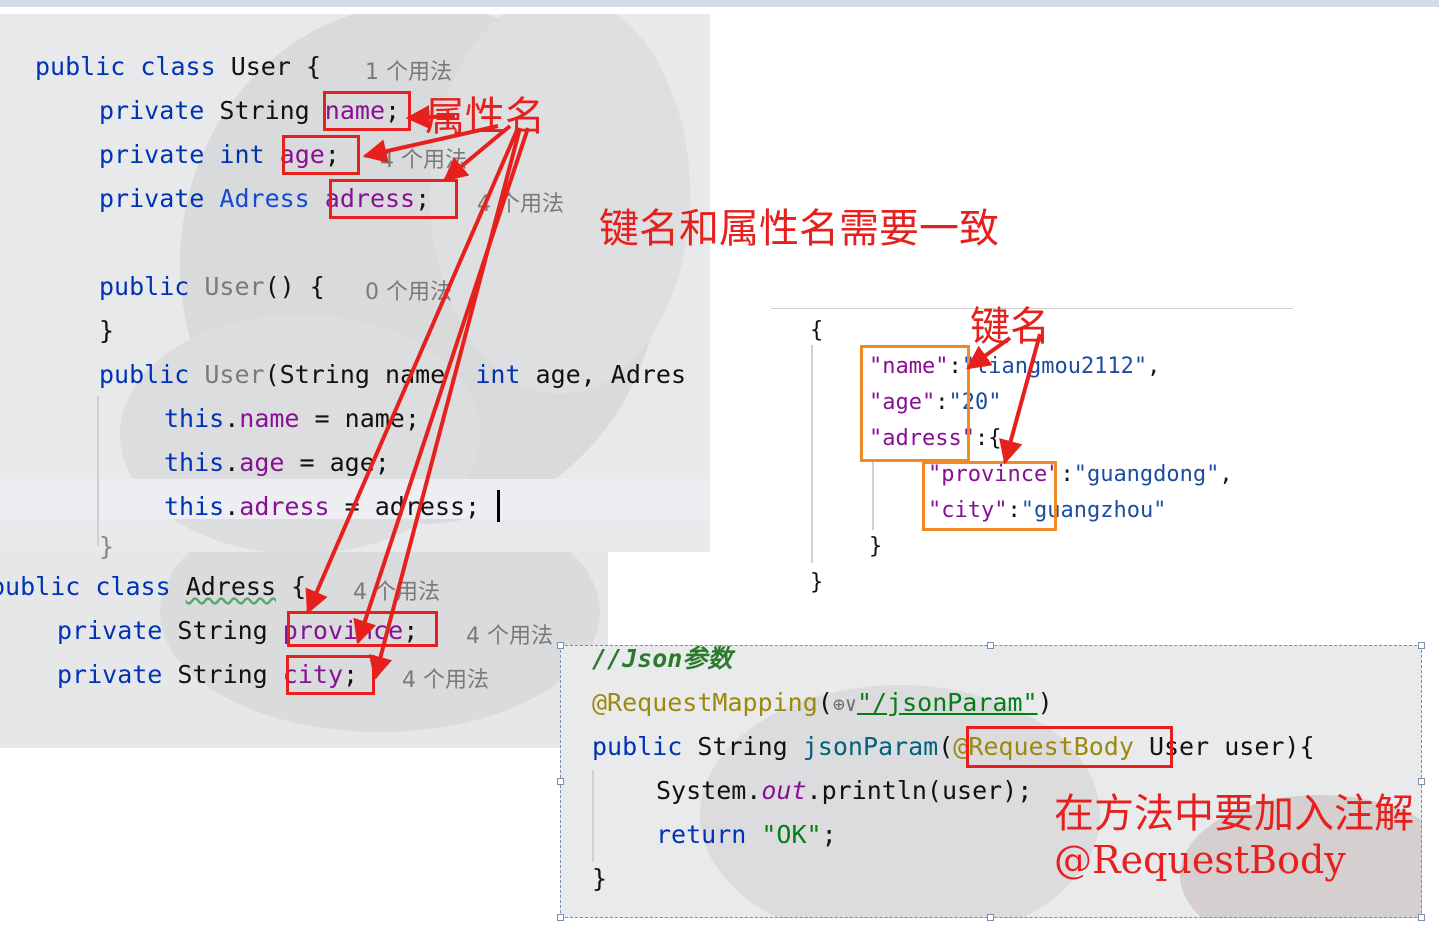  I want to click on annotation-rule: 键名和属性名需要一致, so click(799, 229).